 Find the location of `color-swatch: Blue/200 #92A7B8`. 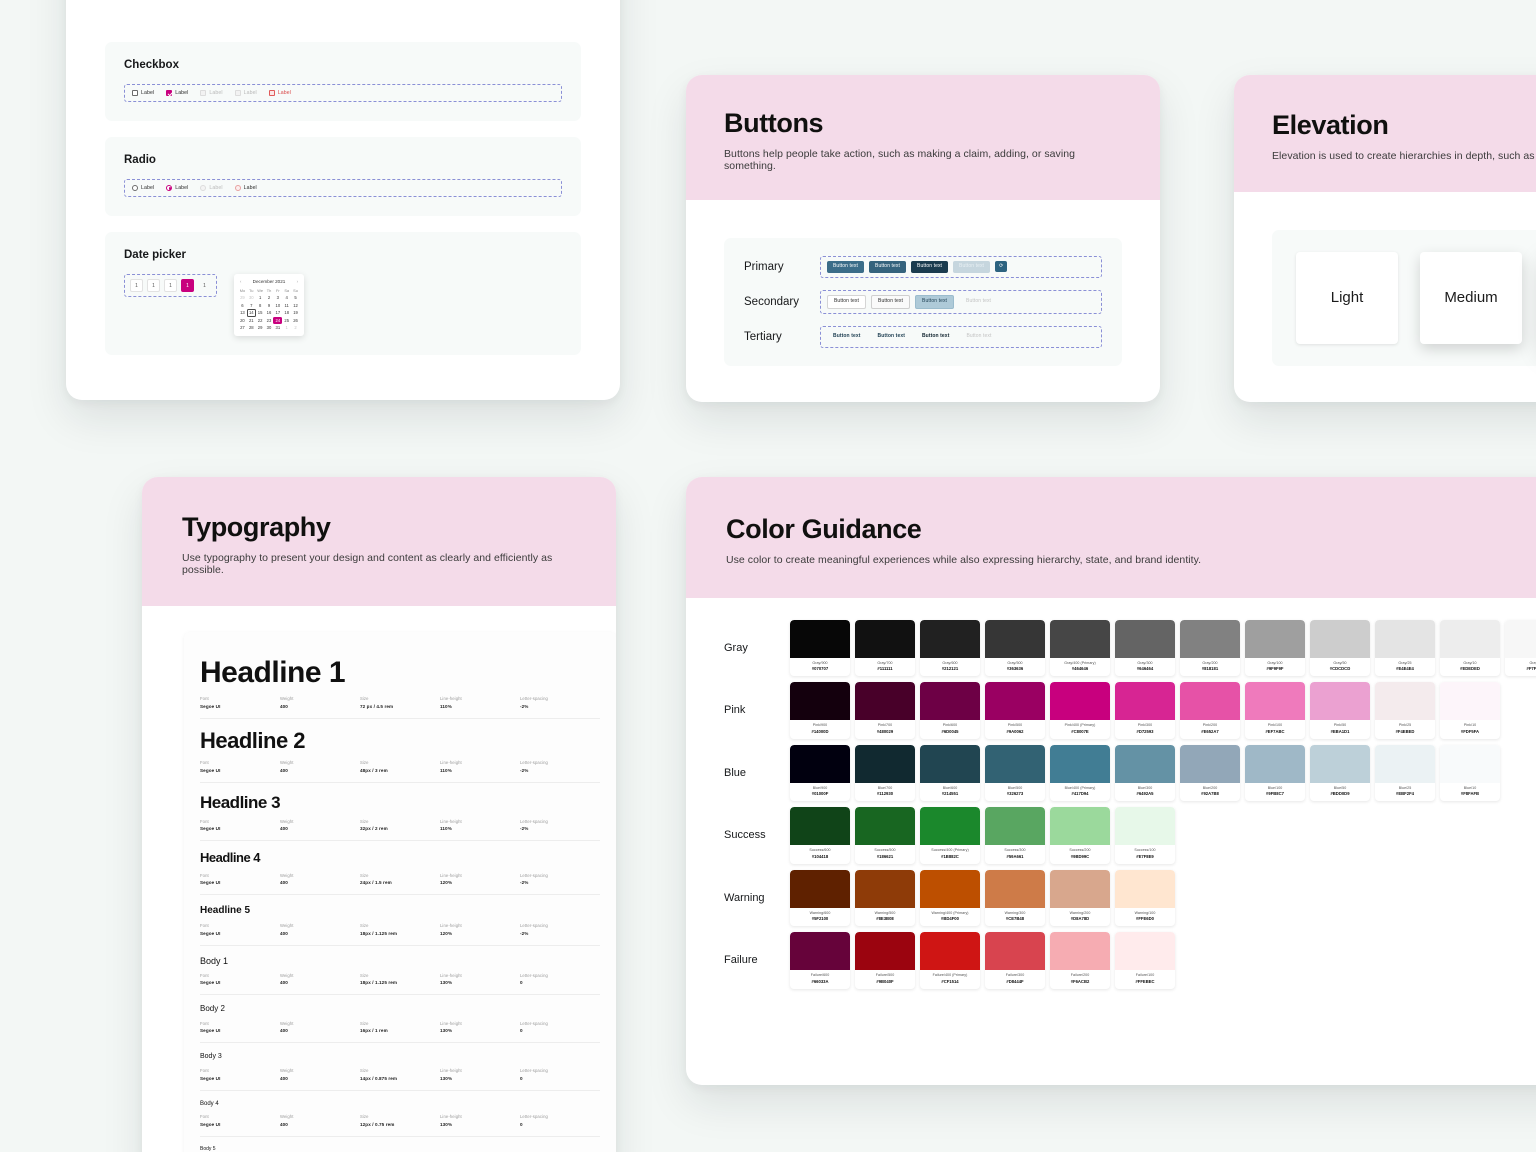

color-swatch: Blue/200 #92A7B8 is located at coordinates (1210, 773).